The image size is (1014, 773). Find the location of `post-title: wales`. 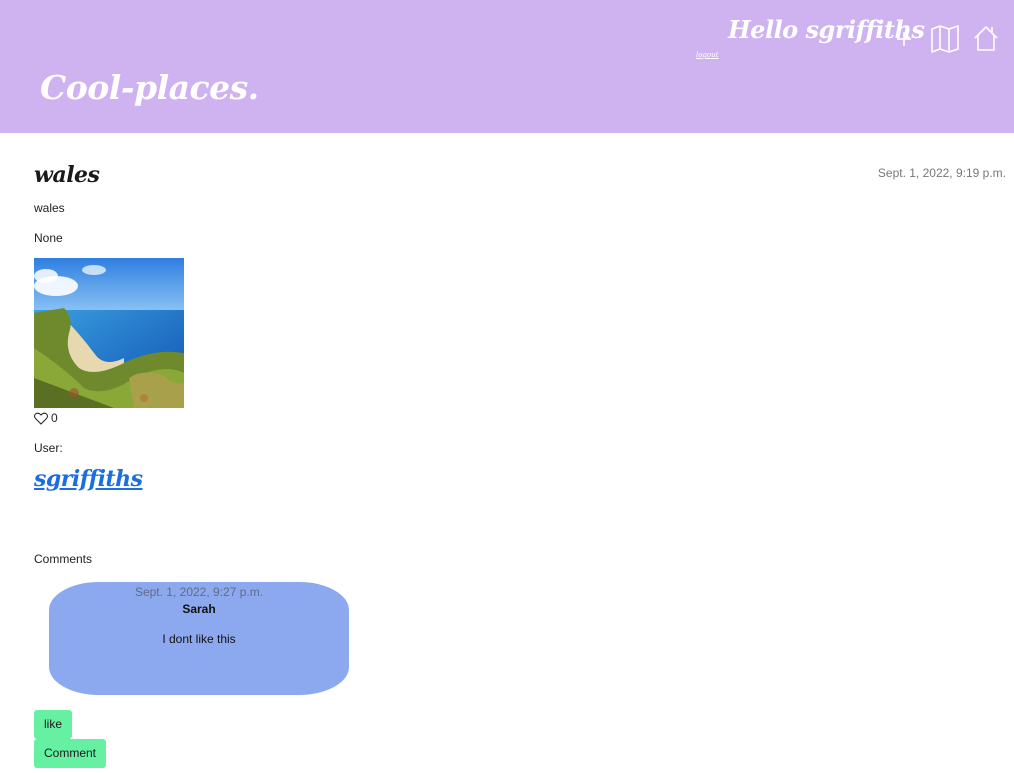

post-title: wales is located at coordinates (67, 175).